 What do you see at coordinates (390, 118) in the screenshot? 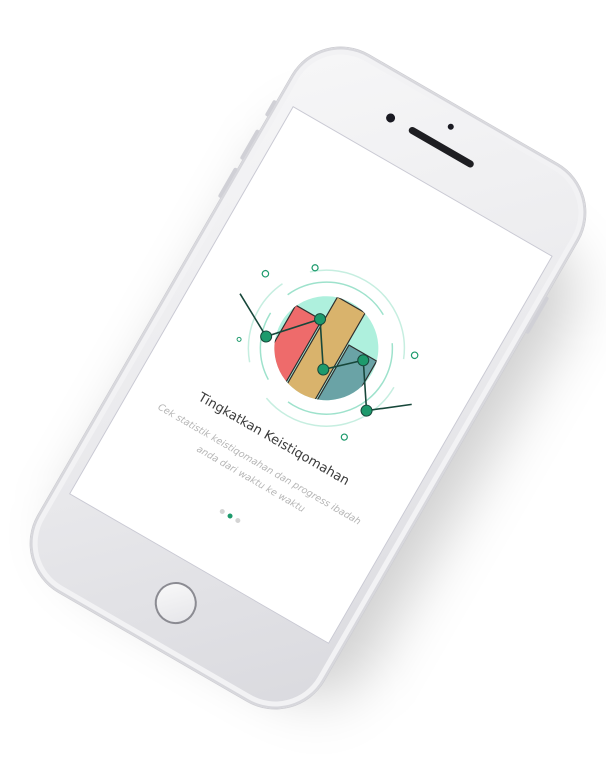
I see `front-camera-icon` at bounding box center [390, 118].